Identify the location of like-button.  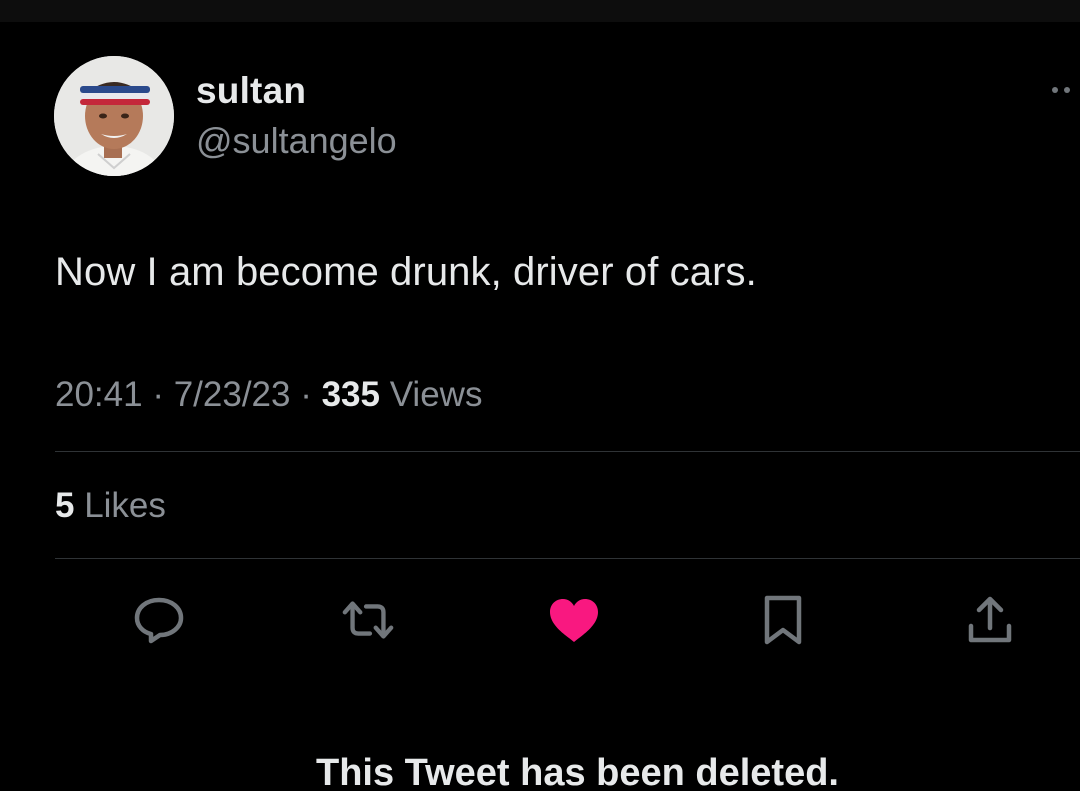
(574, 620).